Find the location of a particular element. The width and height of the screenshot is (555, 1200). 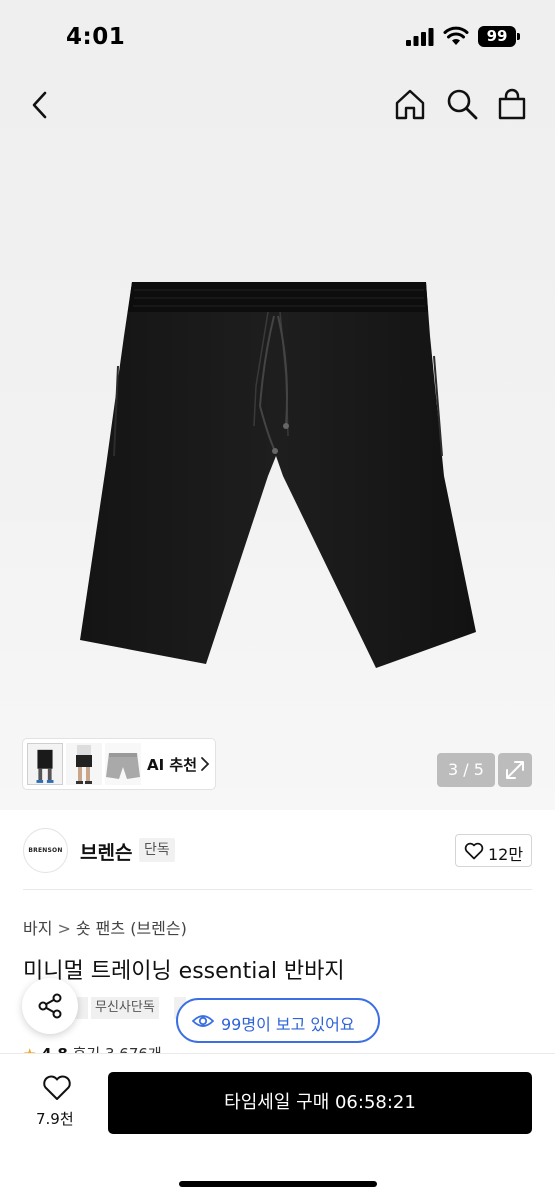

home-indicator is located at coordinates (278, 1184).